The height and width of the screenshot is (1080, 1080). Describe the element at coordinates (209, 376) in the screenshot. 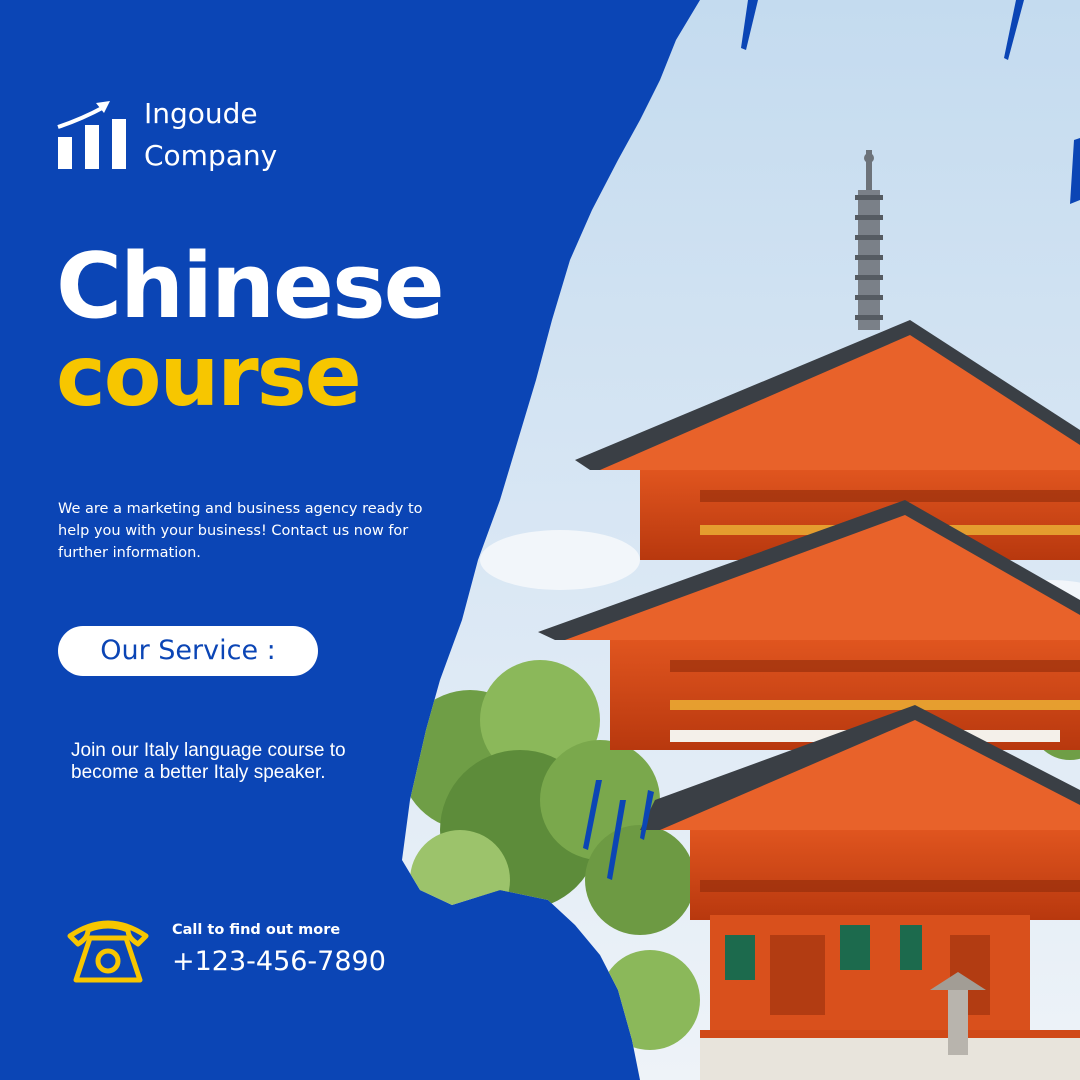

I see `headline-line2: course` at that location.